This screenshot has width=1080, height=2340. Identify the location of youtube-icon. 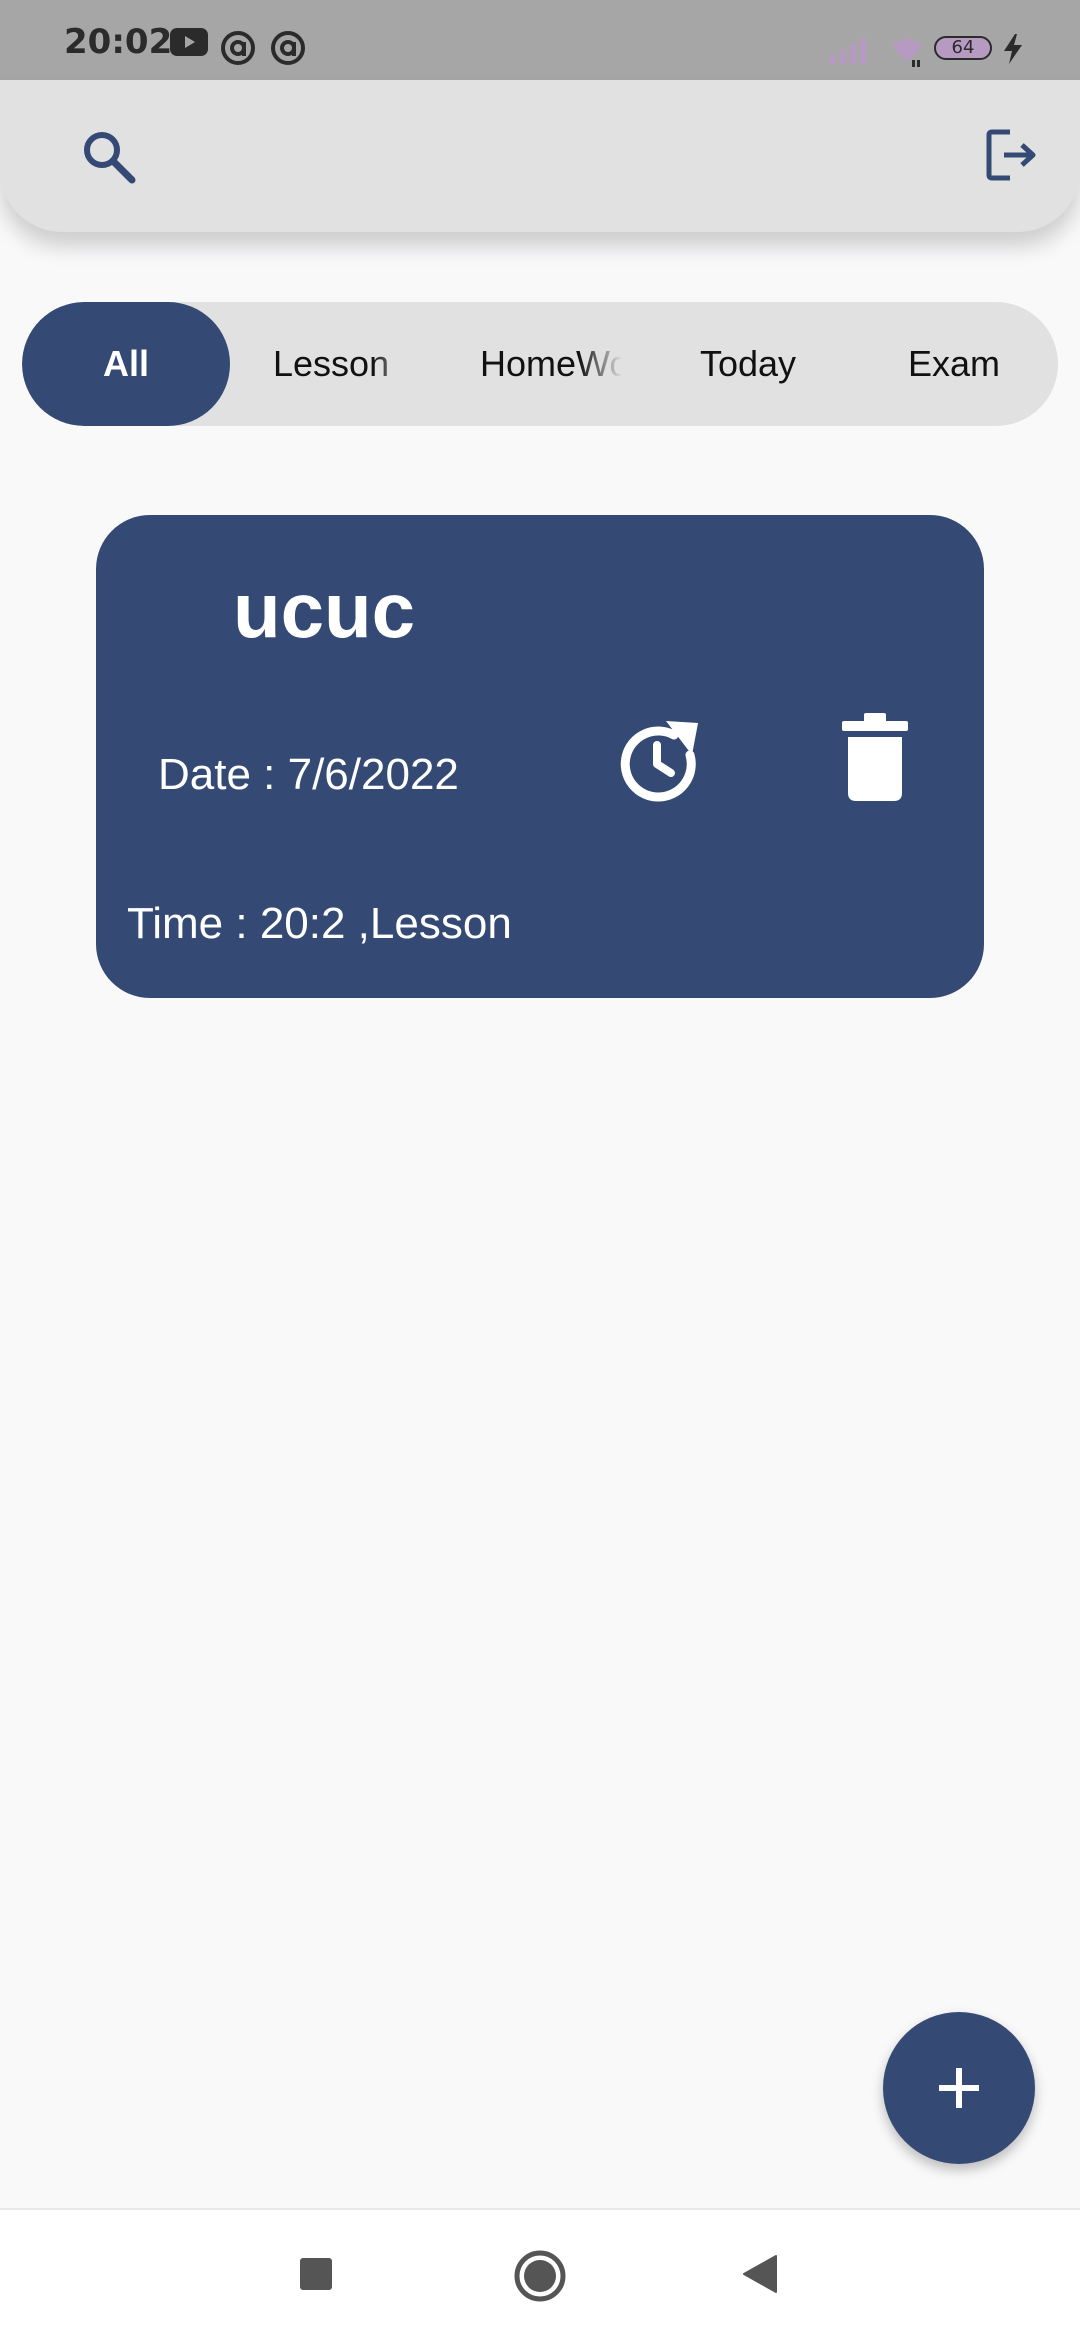
(189, 42).